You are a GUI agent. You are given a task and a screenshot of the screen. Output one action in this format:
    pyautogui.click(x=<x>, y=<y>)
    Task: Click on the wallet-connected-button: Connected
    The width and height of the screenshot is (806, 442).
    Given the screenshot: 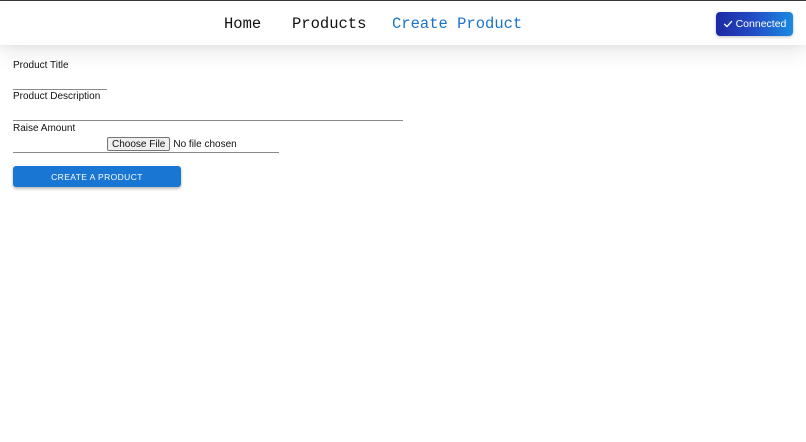 What is the action you would take?
    pyautogui.click(x=754, y=24)
    